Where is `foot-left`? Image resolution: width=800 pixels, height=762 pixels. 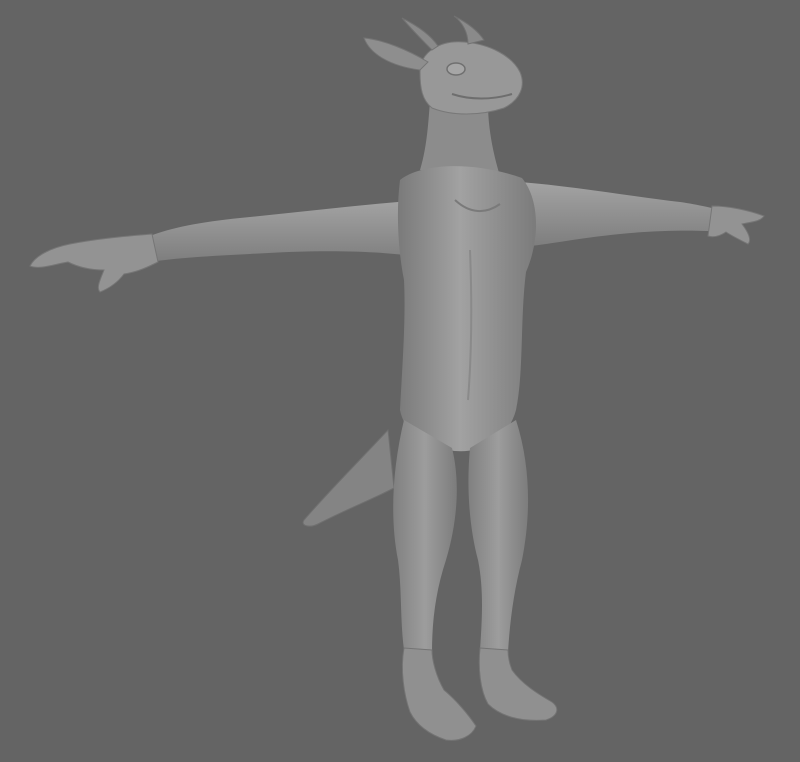
foot-left is located at coordinates (518, 684).